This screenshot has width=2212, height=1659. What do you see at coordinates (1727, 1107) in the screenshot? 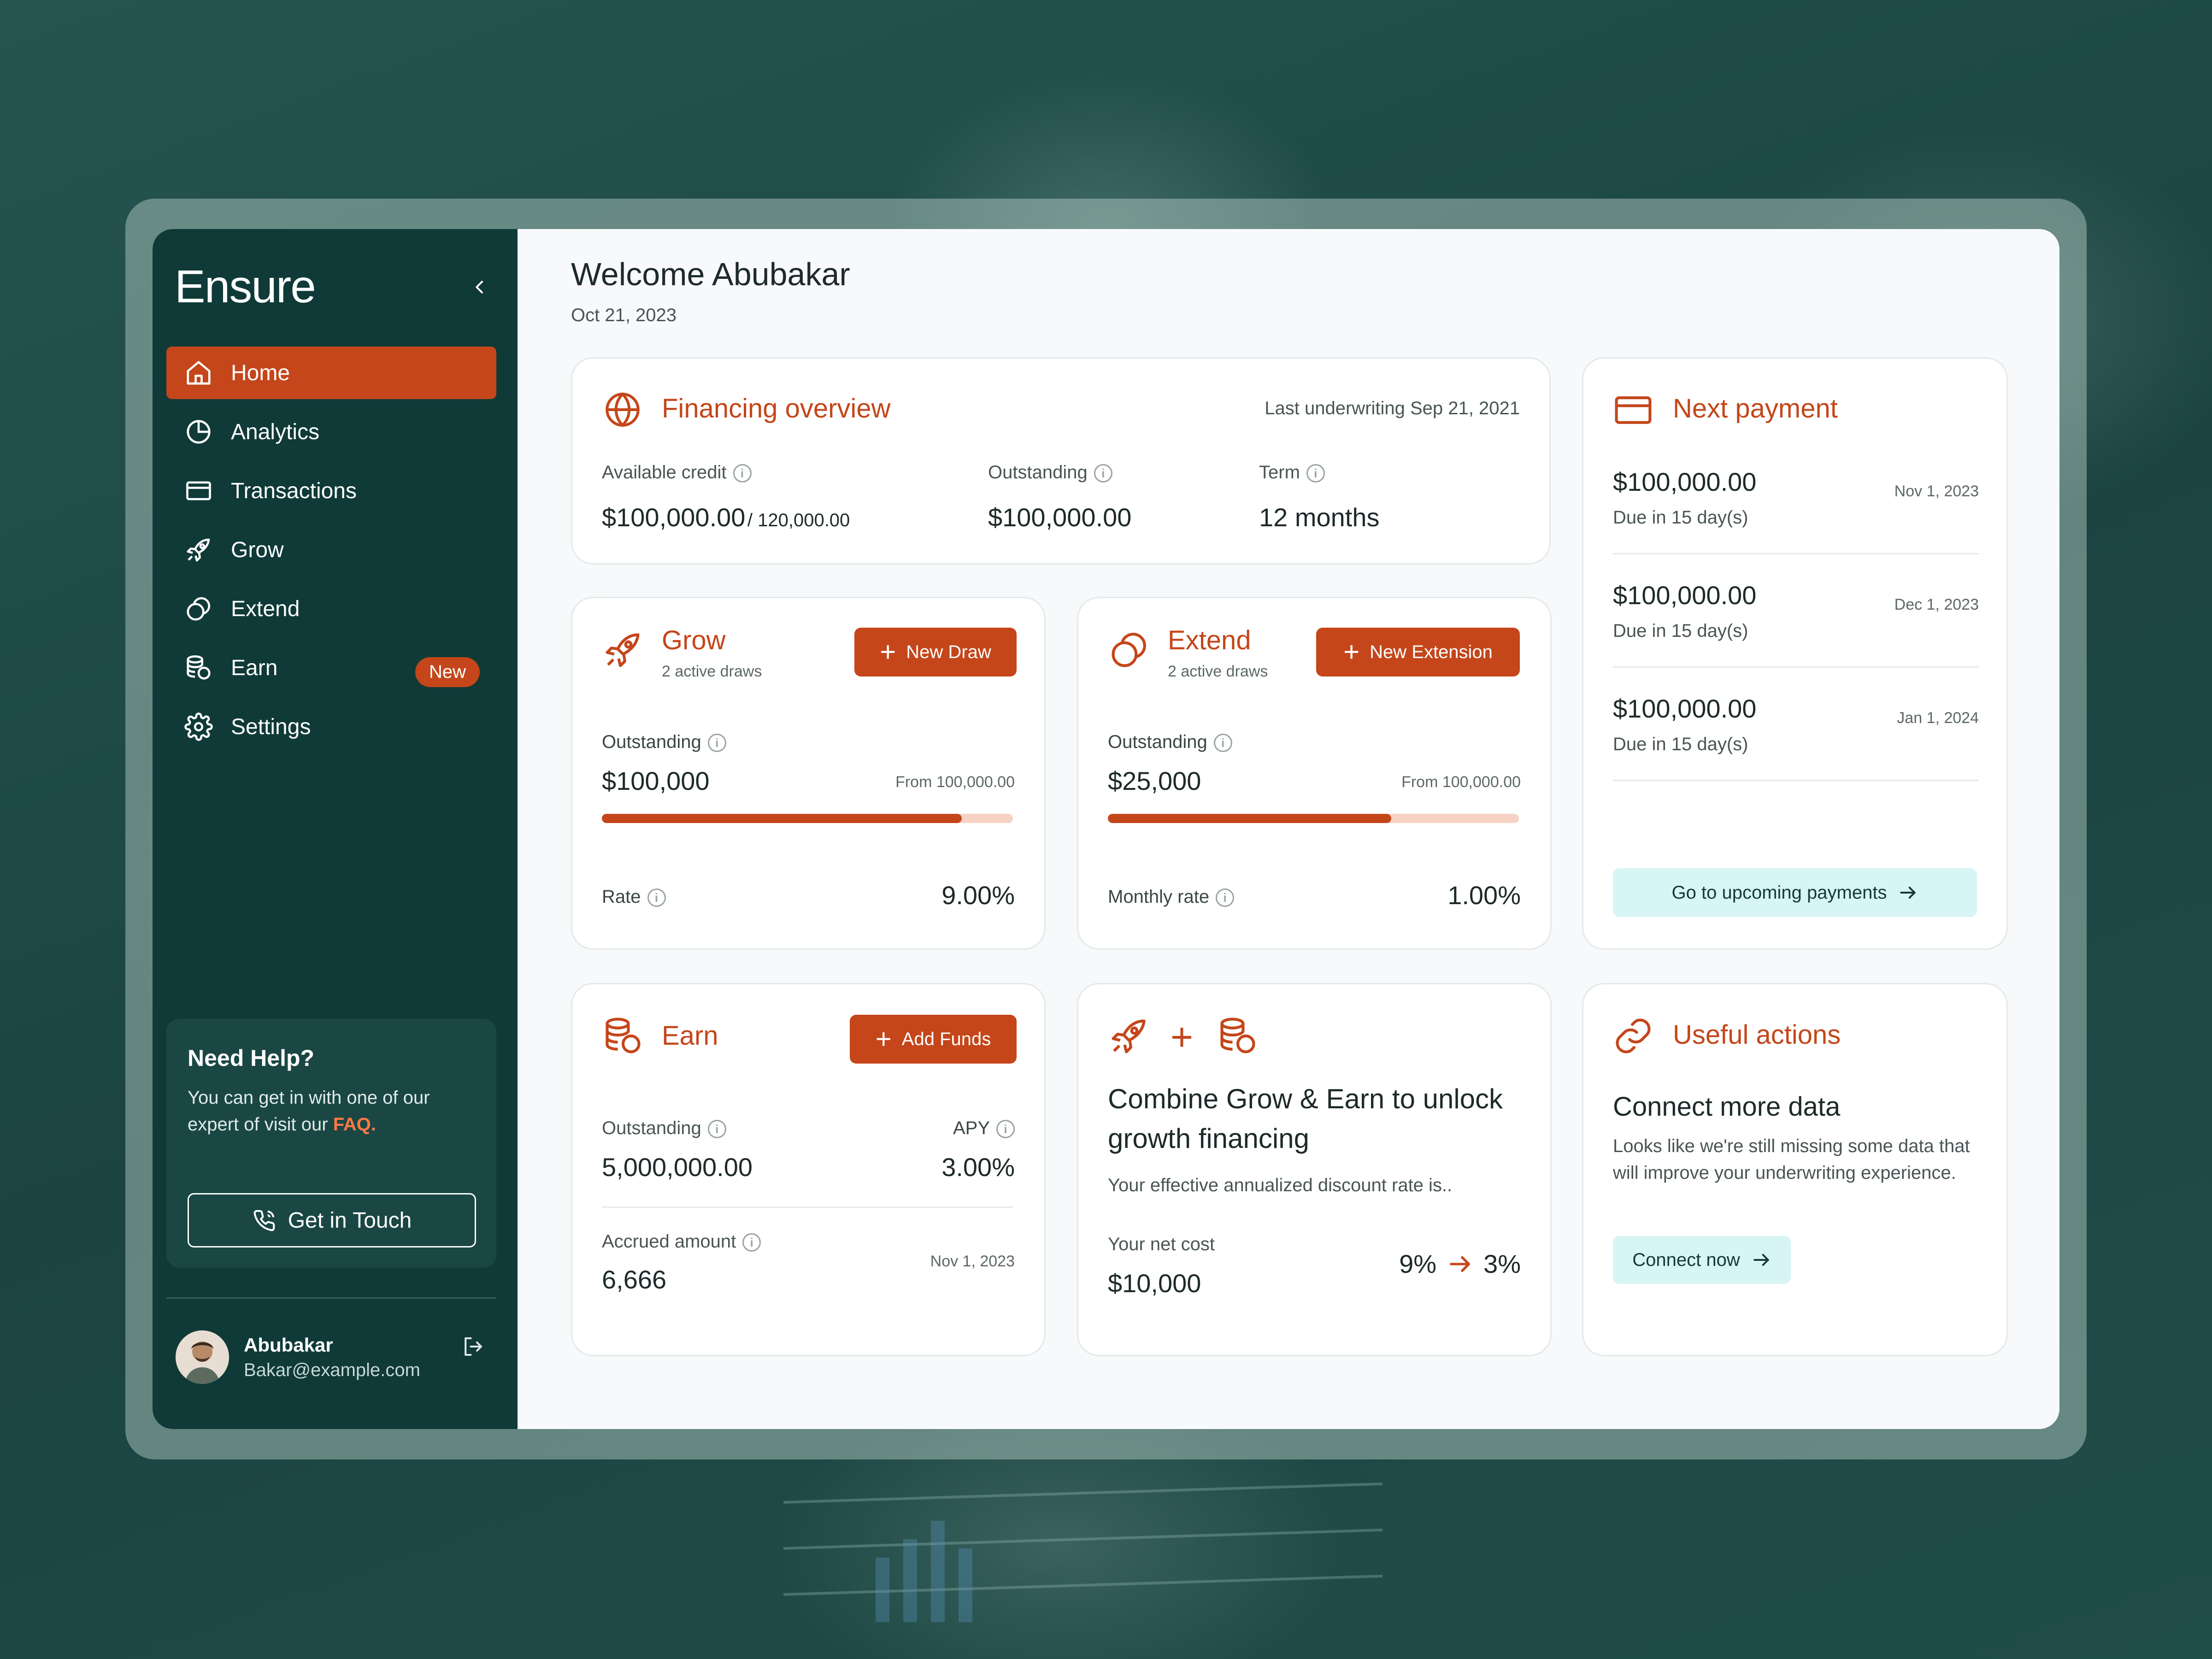
I see `useful-heading: Connect more data` at bounding box center [1727, 1107].